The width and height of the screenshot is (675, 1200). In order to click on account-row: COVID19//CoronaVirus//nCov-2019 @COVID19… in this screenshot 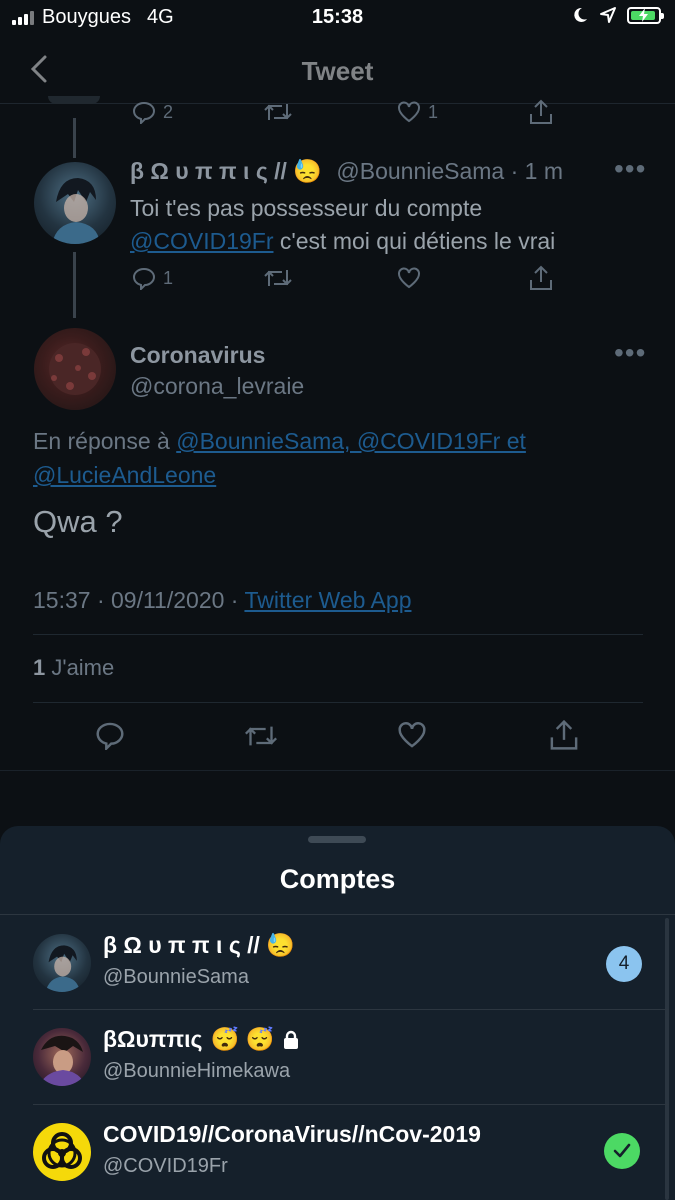, I will do `click(337, 1152)`.